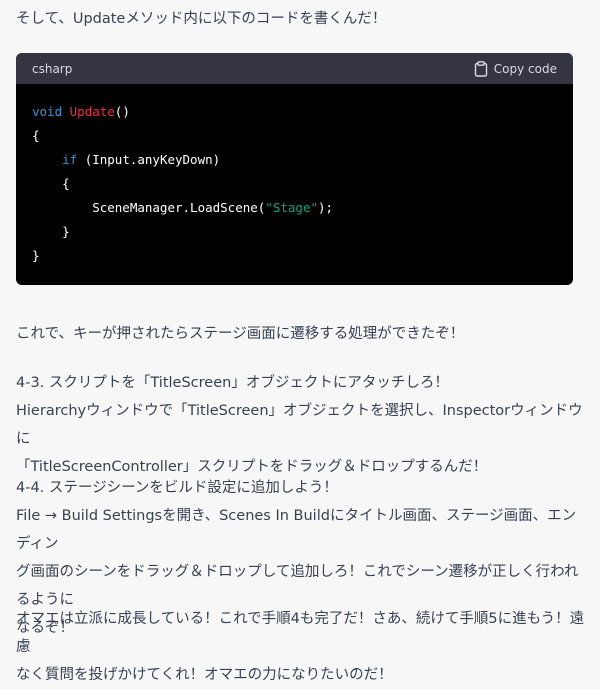  Describe the element at coordinates (525, 68) in the screenshot. I see `copy-code-label: Copy code` at that location.